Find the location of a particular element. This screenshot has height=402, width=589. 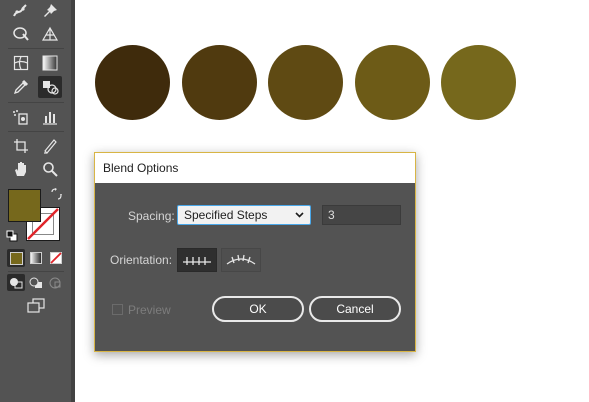

align-to-page-icon is located at coordinates (197, 261).